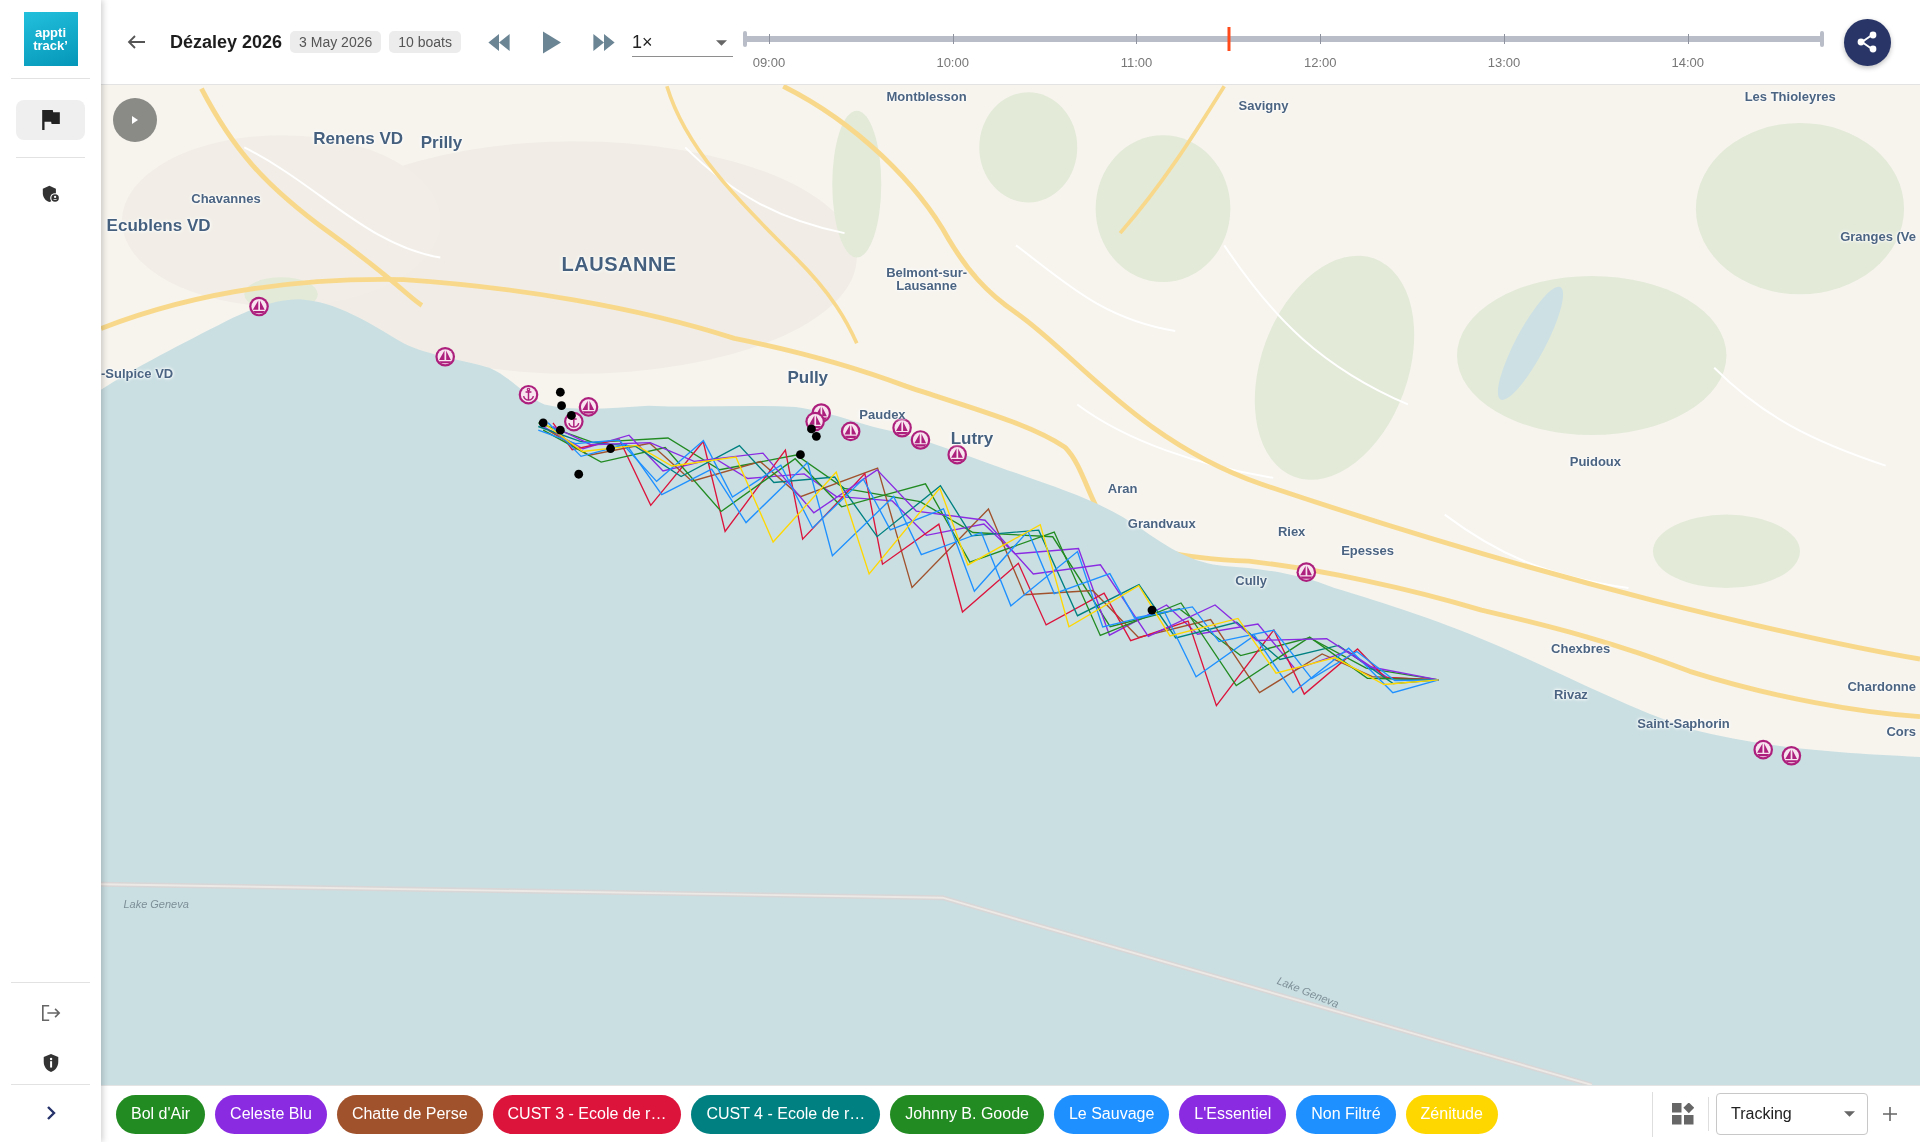 This screenshot has height=1142, width=1920. I want to click on place-label: Montblesson, so click(926, 97).